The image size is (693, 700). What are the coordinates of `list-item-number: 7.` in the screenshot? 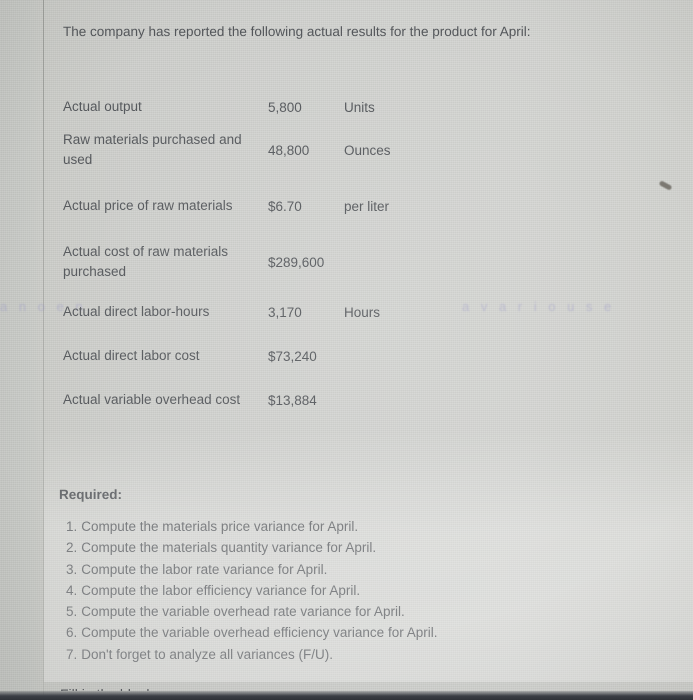 It's located at (72, 654).